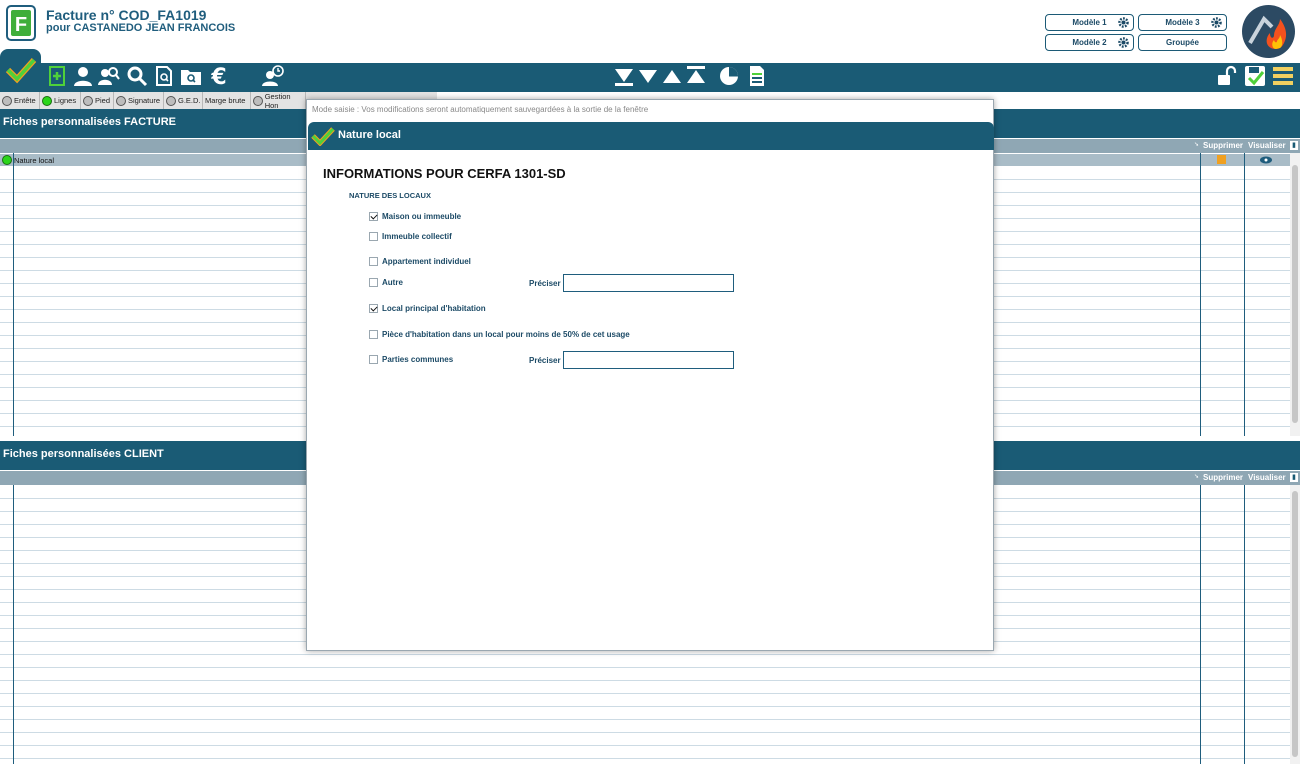 The image size is (1300, 764). Describe the element at coordinates (191, 76) in the screenshot. I see `folder-search-icon` at that location.